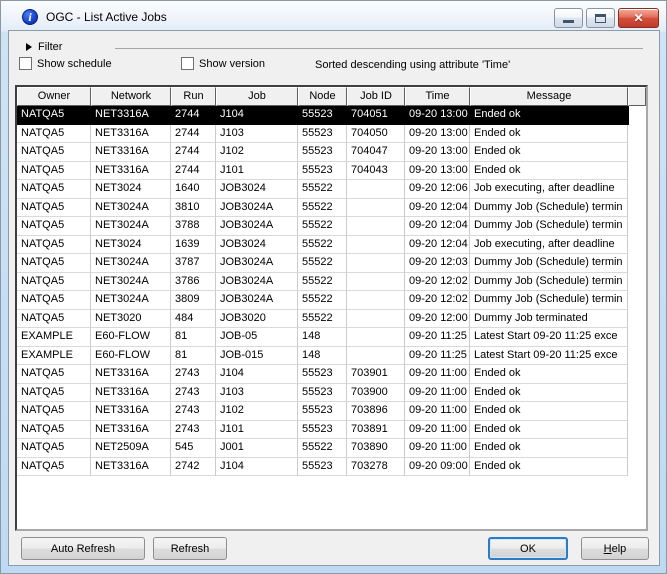  I want to click on refresh-button: Refresh, so click(190, 548).